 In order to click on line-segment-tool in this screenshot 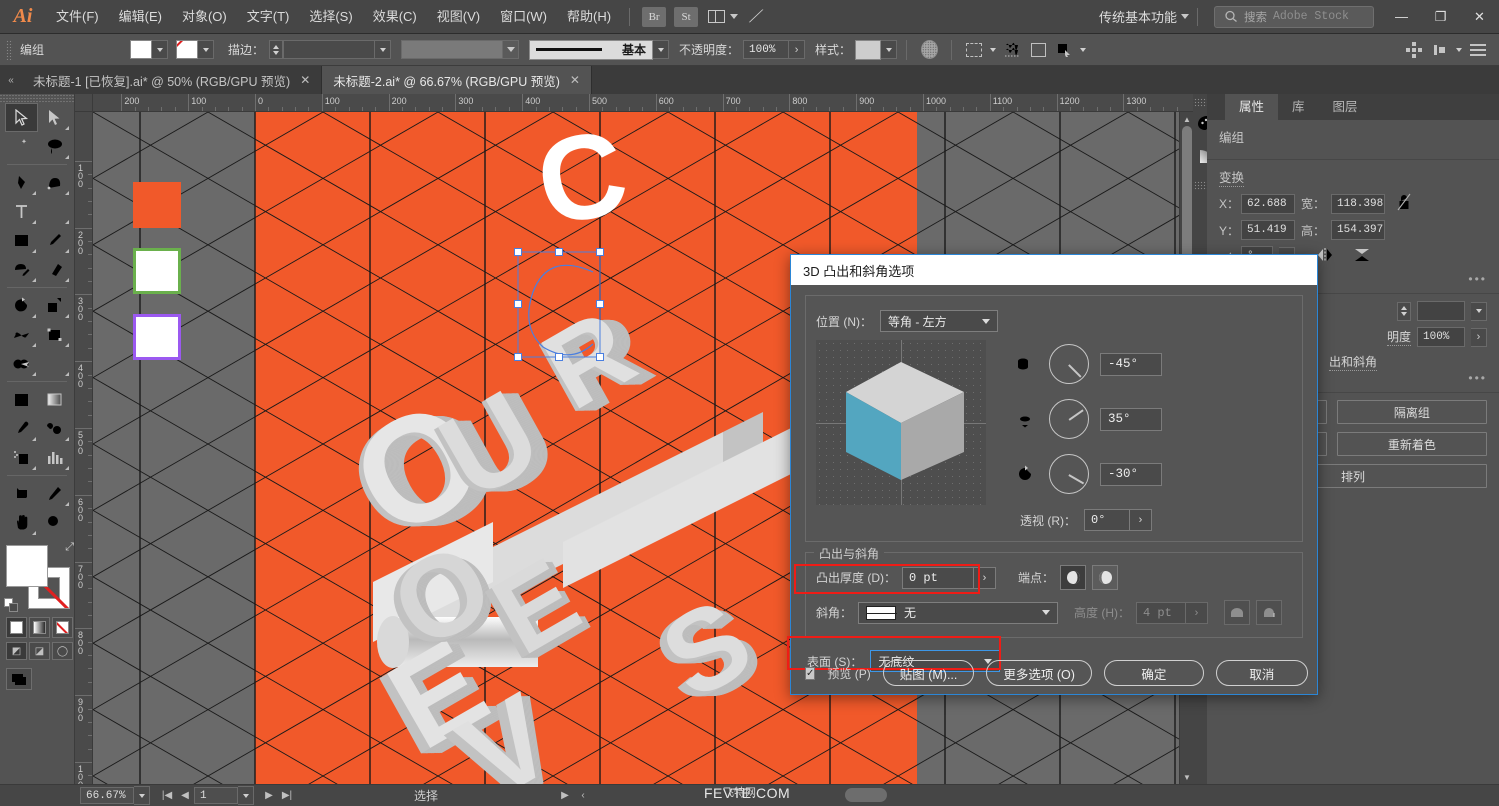, I will do `click(54, 211)`.